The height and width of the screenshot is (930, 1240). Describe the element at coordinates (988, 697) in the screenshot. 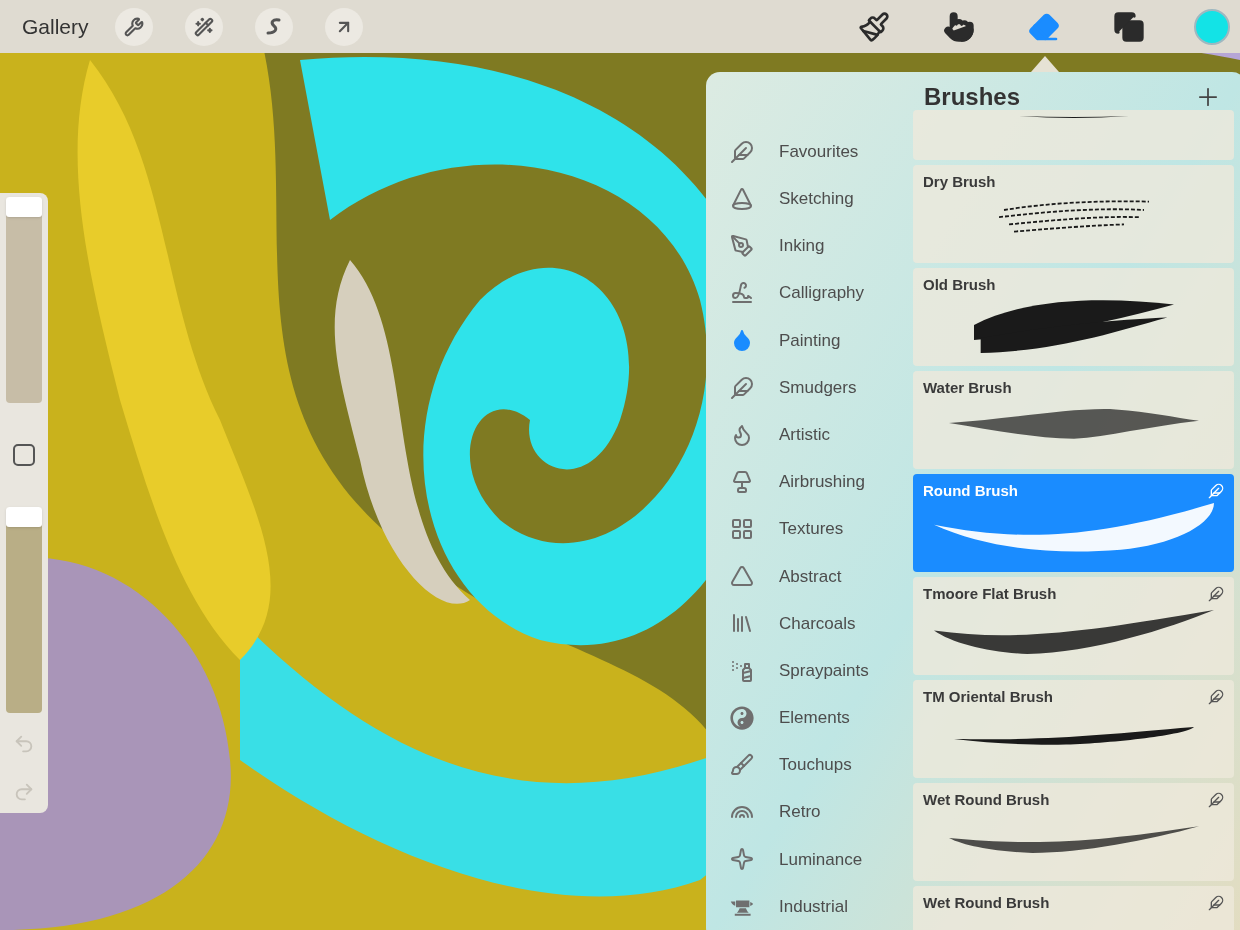

I see `brush-name: TM Oriental Brush` at that location.